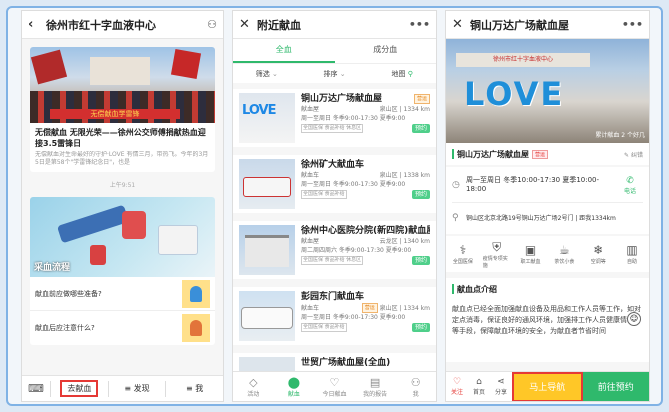  Describe the element at coordinates (310, 241) in the screenshot. I see `site-type: 献血屋` at that location.